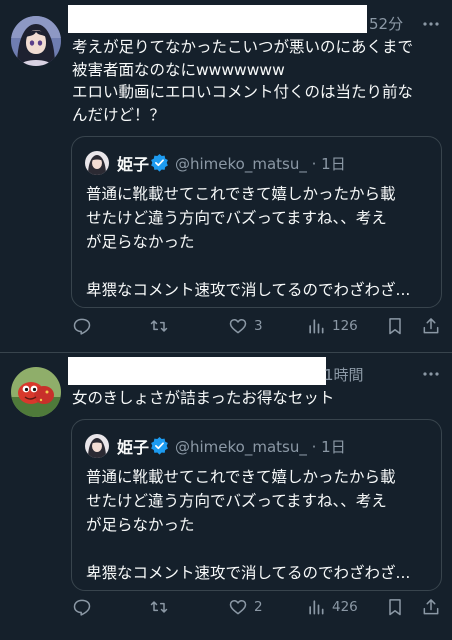 The width and height of the screenshot is (452, 640). I want to click on like-count: 3, so click(258, 326).